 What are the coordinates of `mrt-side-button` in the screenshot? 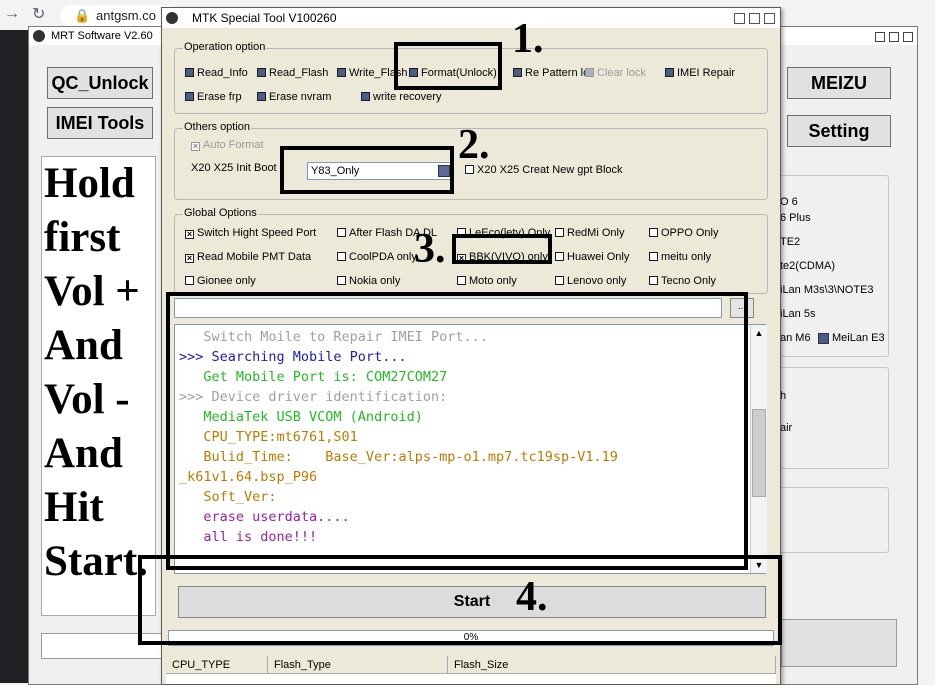 It's located at (839, 643).